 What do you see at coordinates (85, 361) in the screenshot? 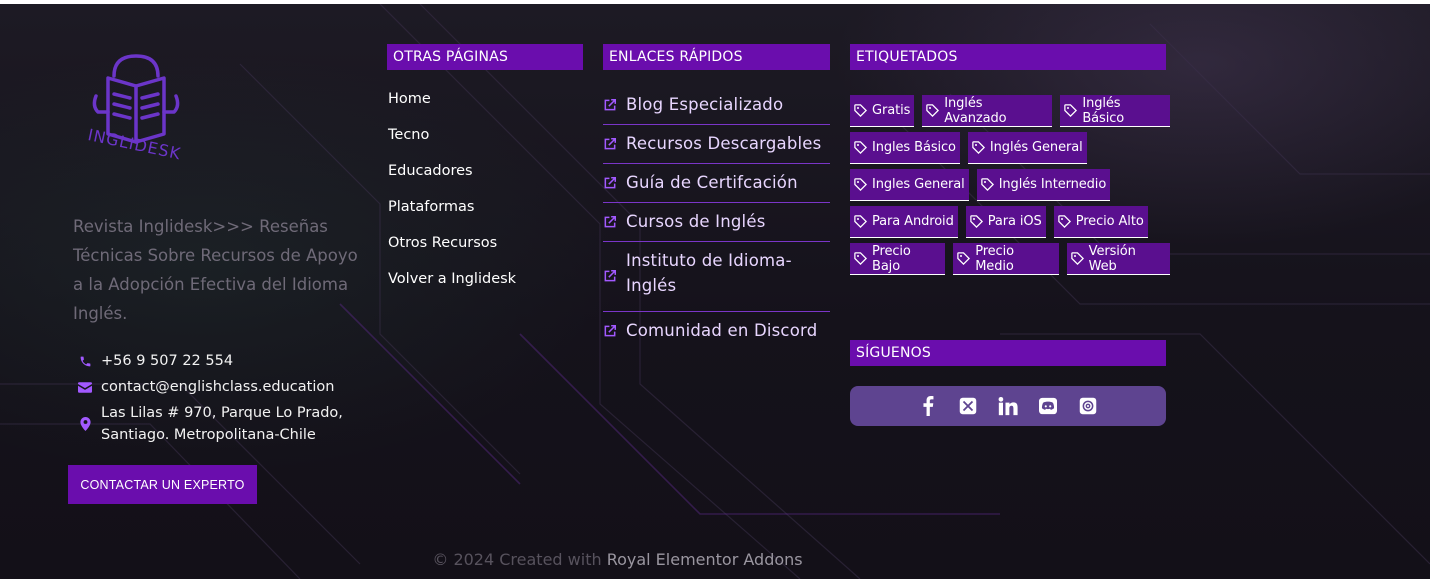
I see `phone-icon` at bounding box center [85, 361].